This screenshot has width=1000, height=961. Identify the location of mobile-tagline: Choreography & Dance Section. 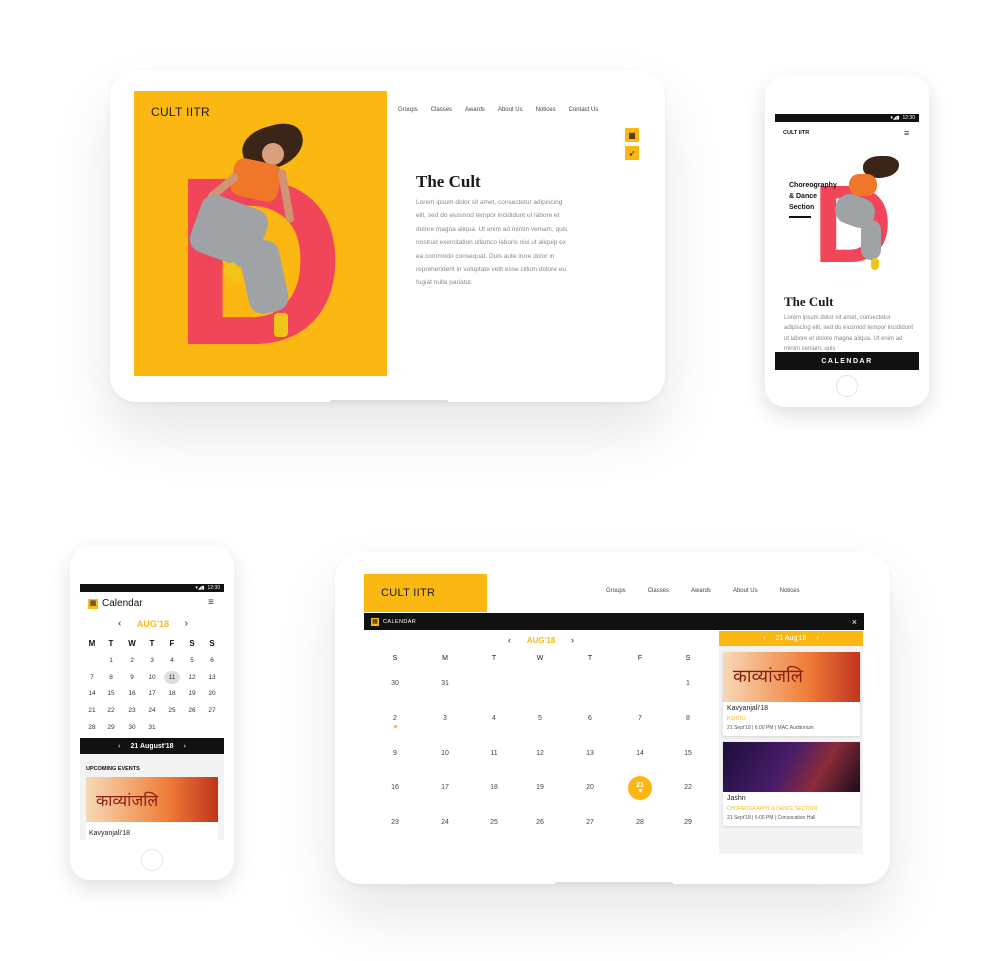
(813, 196).